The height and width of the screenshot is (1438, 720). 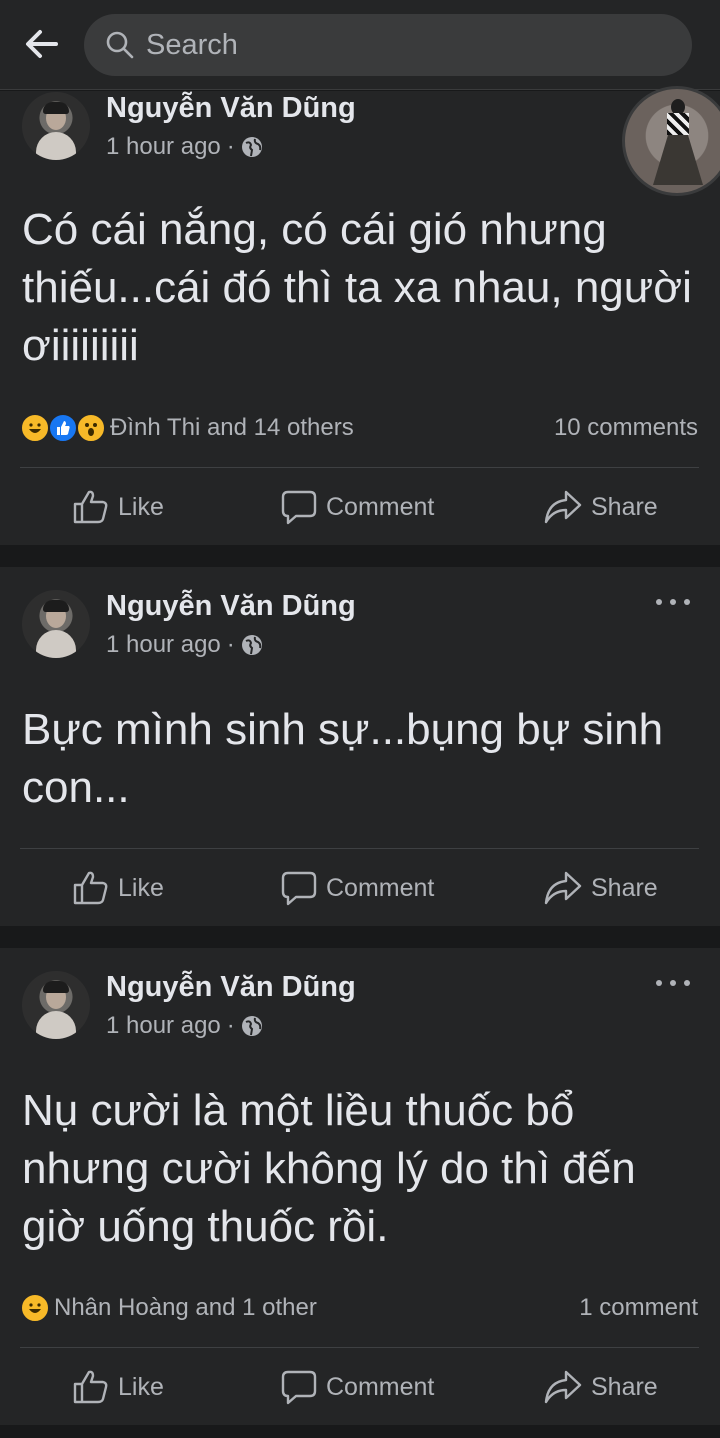 What do you see at coordinates (388, 45) in the screenshot?
I see `search-input: Search` at bounding box center [388, 45].